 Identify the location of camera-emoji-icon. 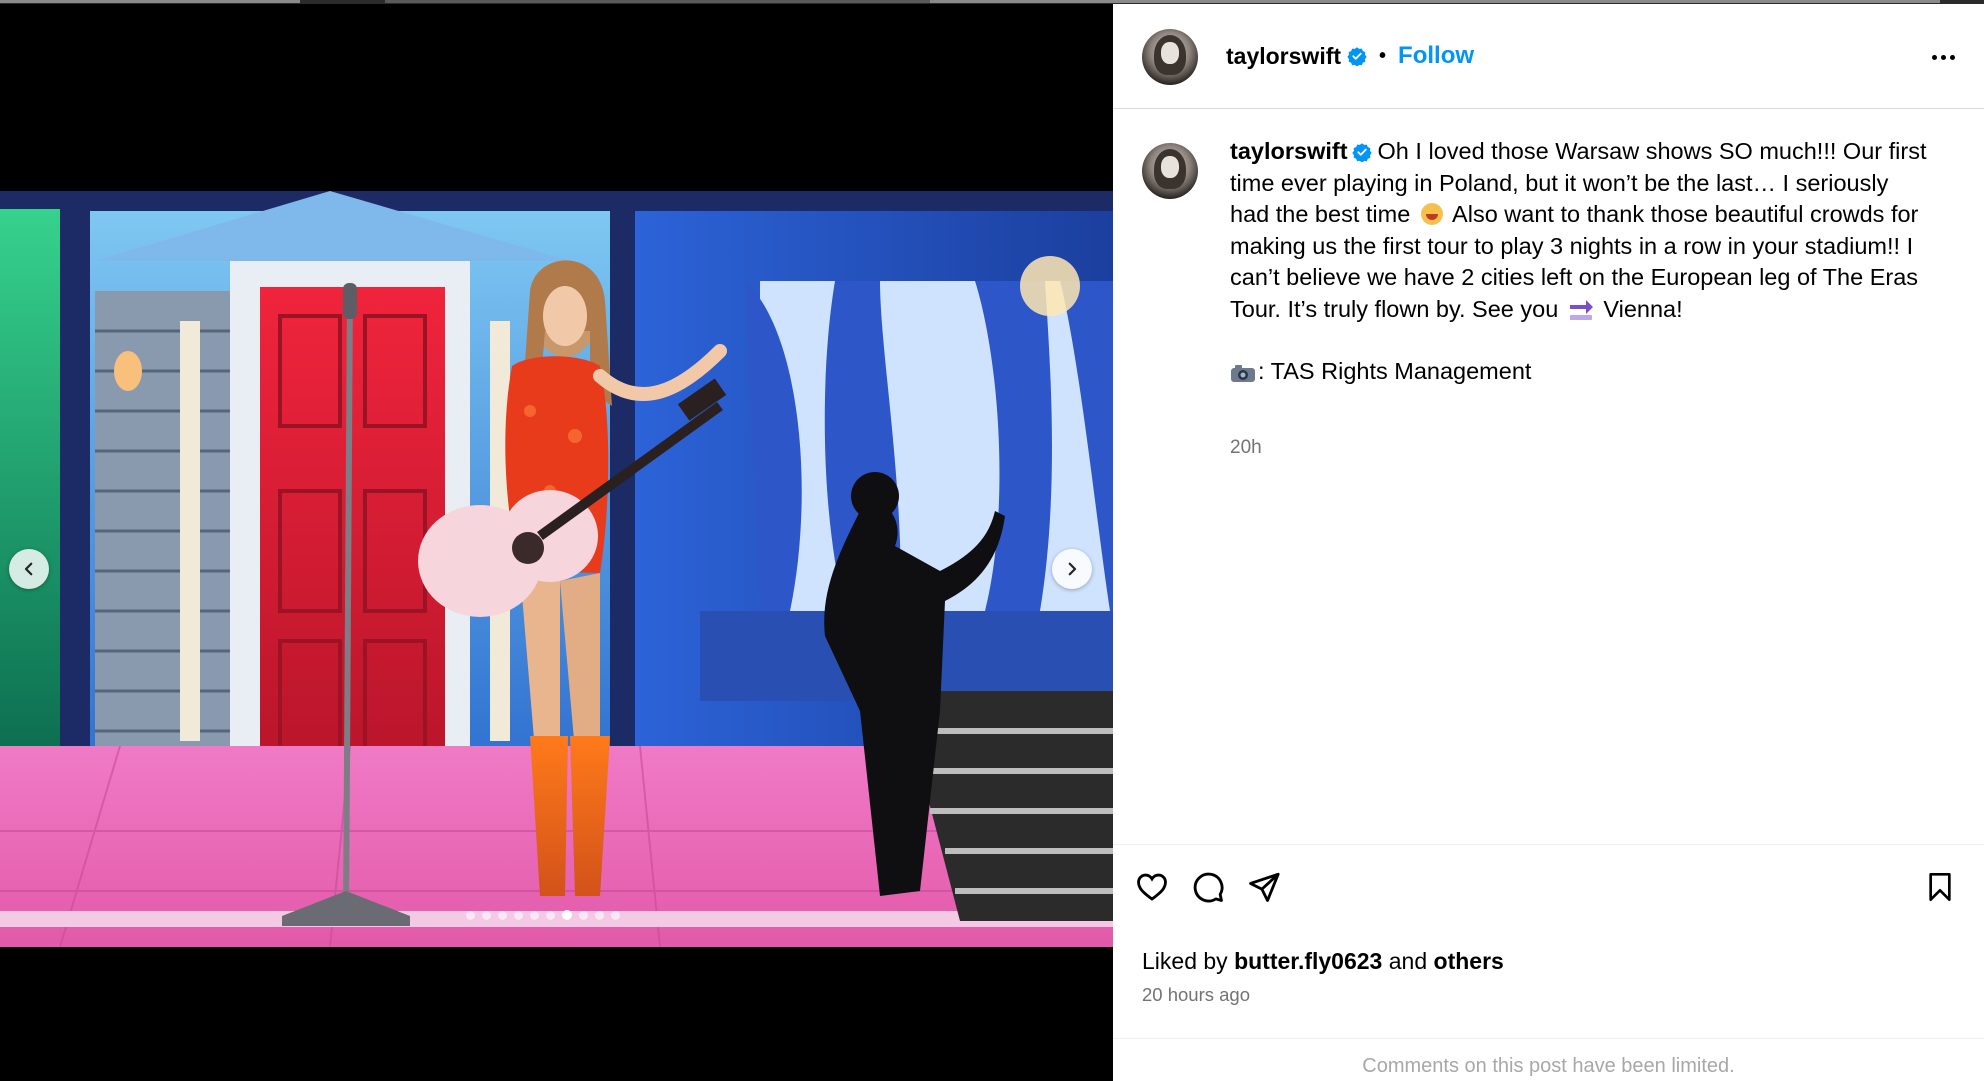
(1243, 373).